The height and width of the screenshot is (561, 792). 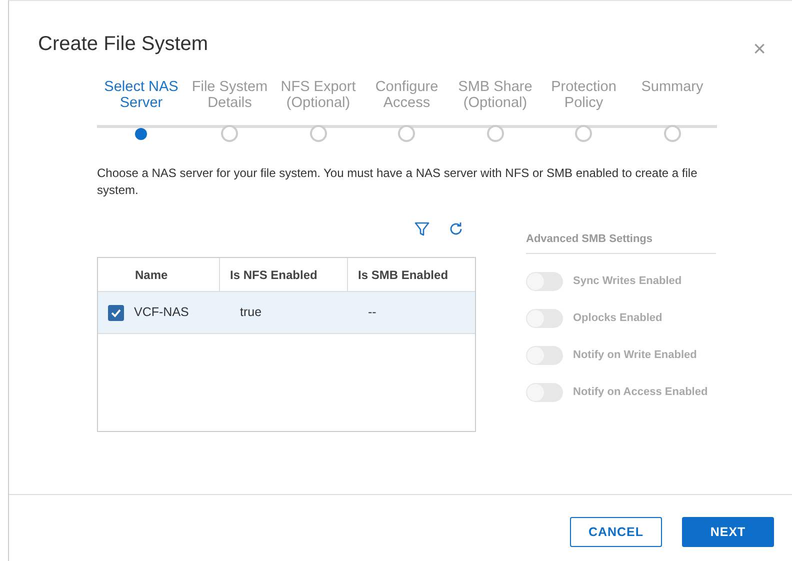 What do you see at coordinates (251, 313) in the screenshot?
I see `table-cell-text: true` at bounding box center [251, 313].